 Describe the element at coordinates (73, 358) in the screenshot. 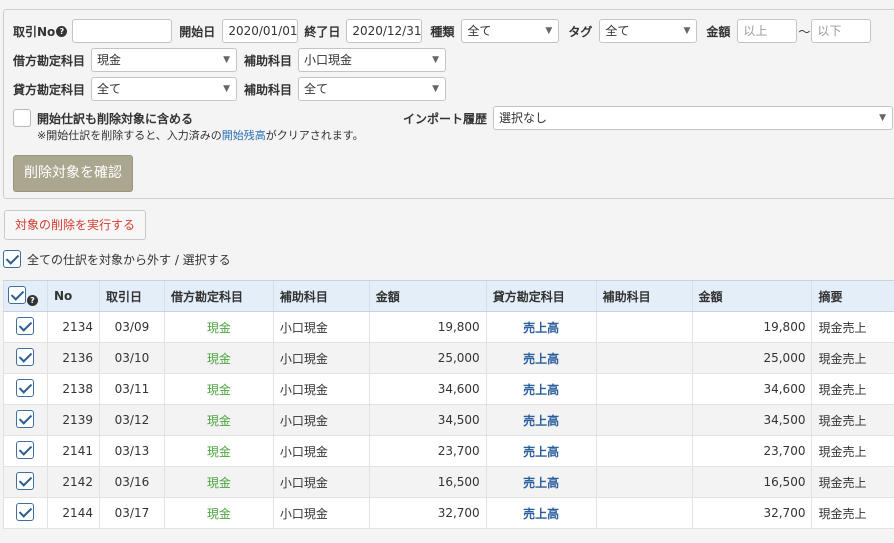

I see `row-no: 2136` at that location.